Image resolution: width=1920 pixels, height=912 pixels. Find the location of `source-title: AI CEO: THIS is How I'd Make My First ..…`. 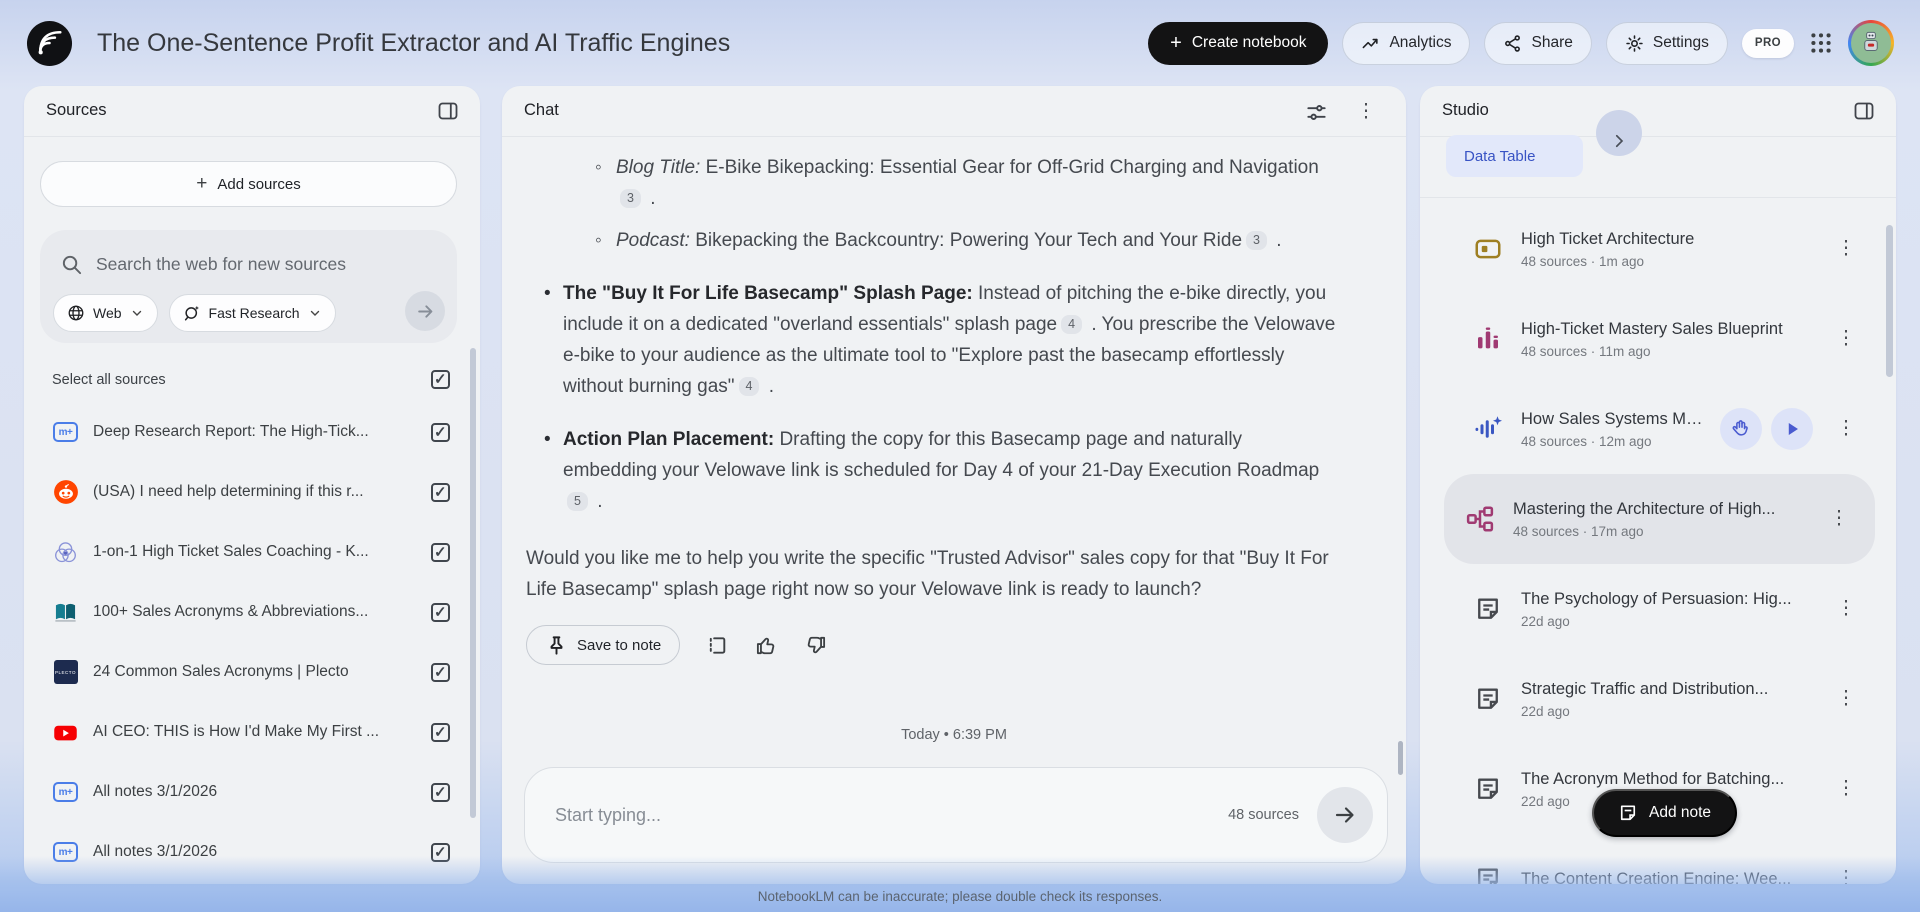

source-title: AI CEO: THIS is How I'd Make My First ..… is located at coordinates (236, 731).